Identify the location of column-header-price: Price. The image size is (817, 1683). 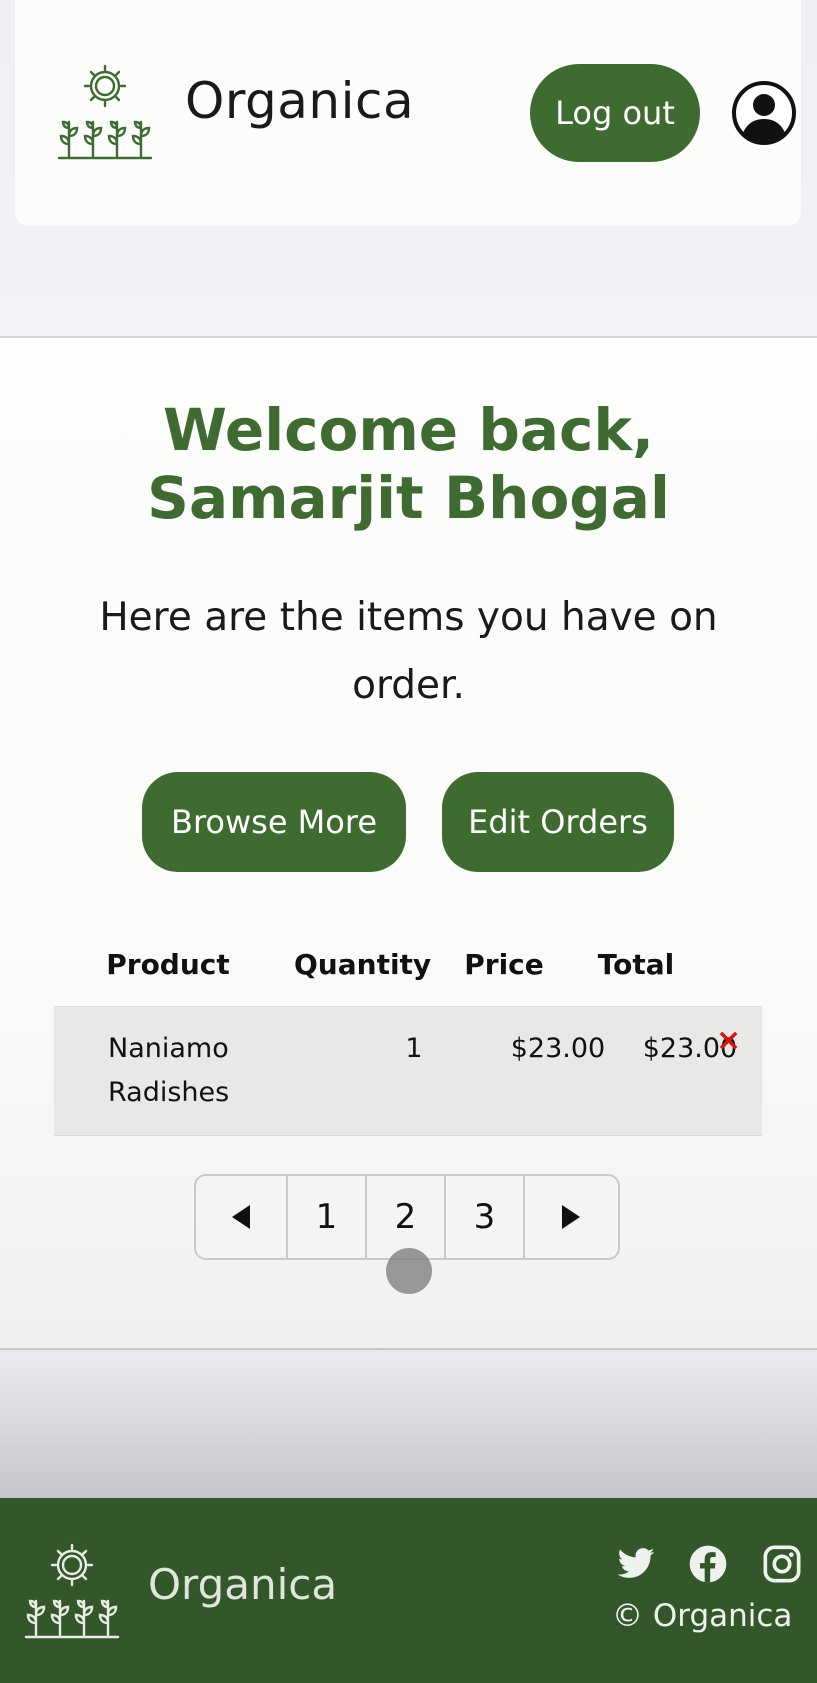
(504, 964).